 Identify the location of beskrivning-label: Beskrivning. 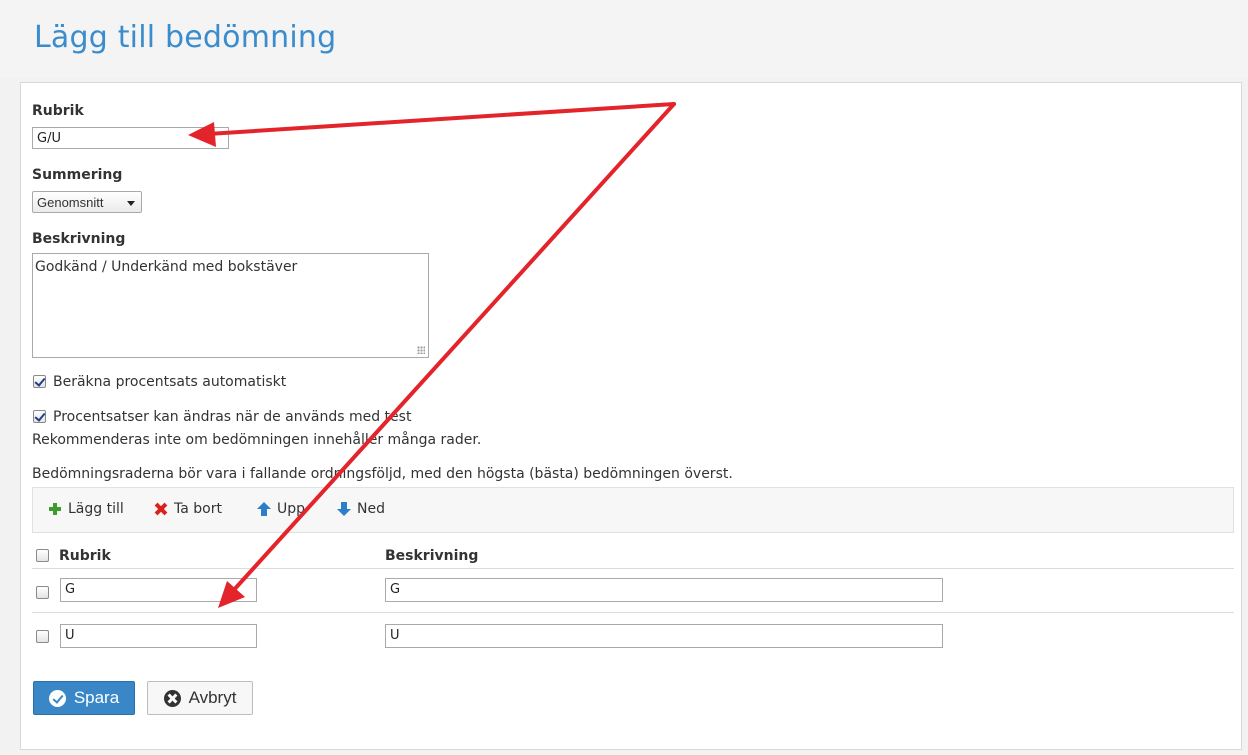
(79, 239).